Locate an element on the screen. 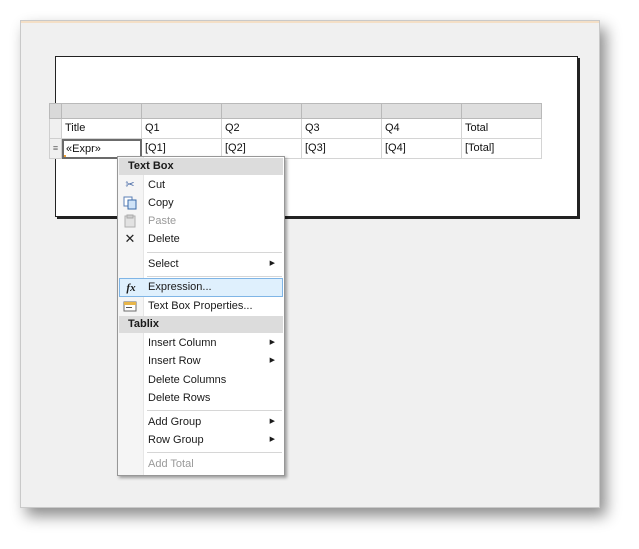  row-handle is located at coordinates (55, 129).